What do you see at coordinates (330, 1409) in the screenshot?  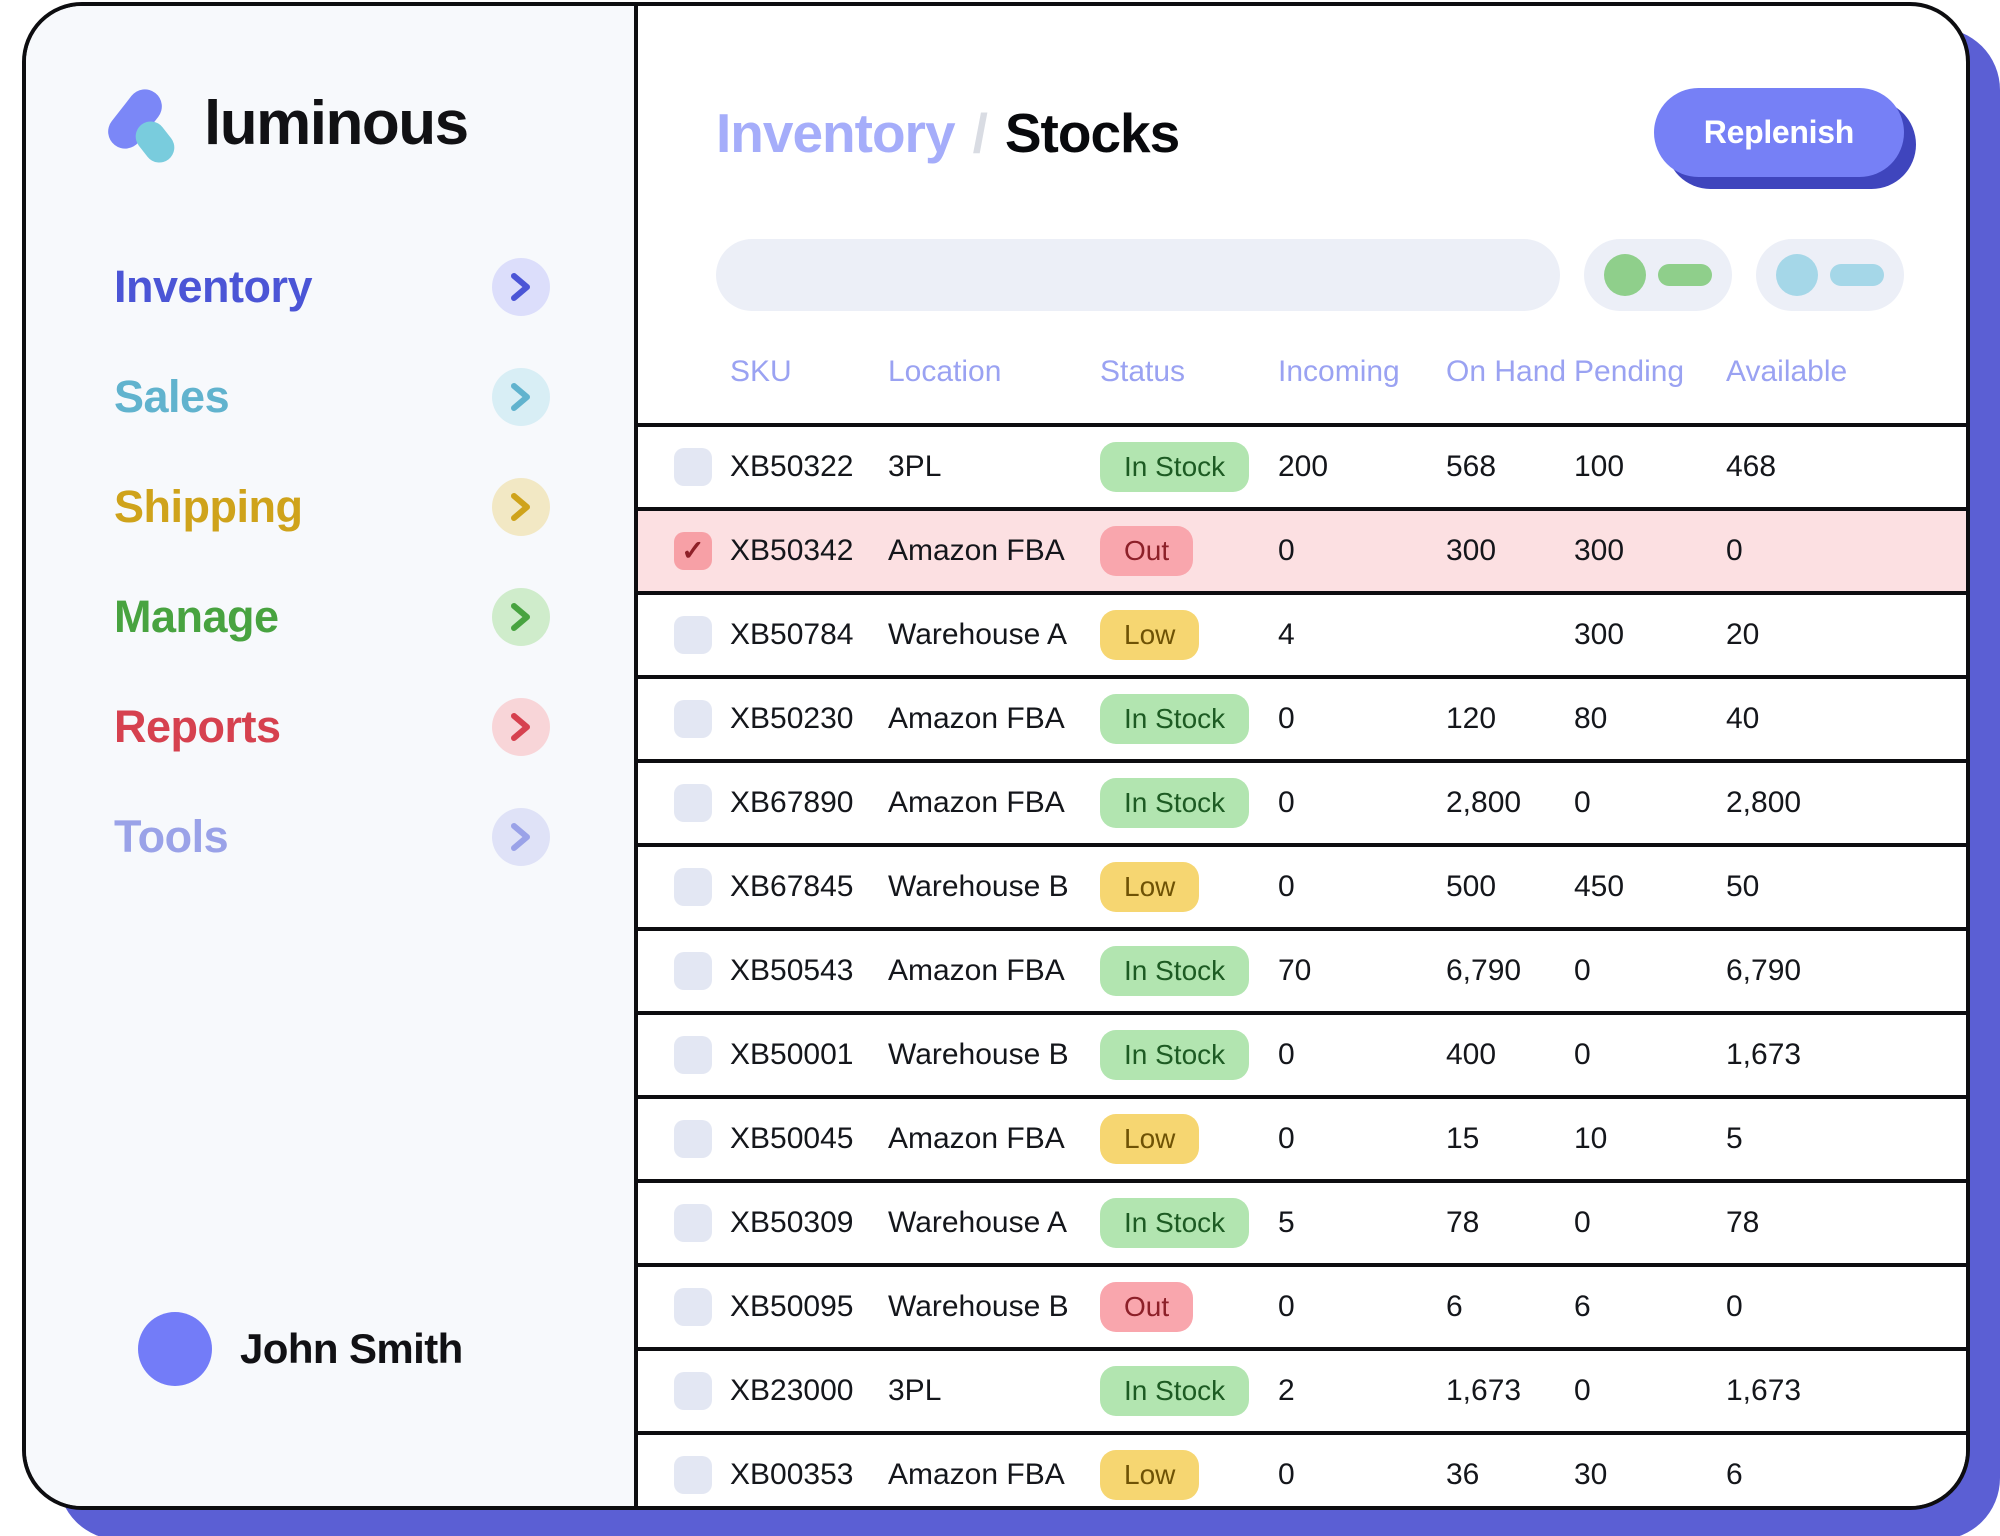 I see `user-profile: John Smith` at bounding box center [330, 1409].